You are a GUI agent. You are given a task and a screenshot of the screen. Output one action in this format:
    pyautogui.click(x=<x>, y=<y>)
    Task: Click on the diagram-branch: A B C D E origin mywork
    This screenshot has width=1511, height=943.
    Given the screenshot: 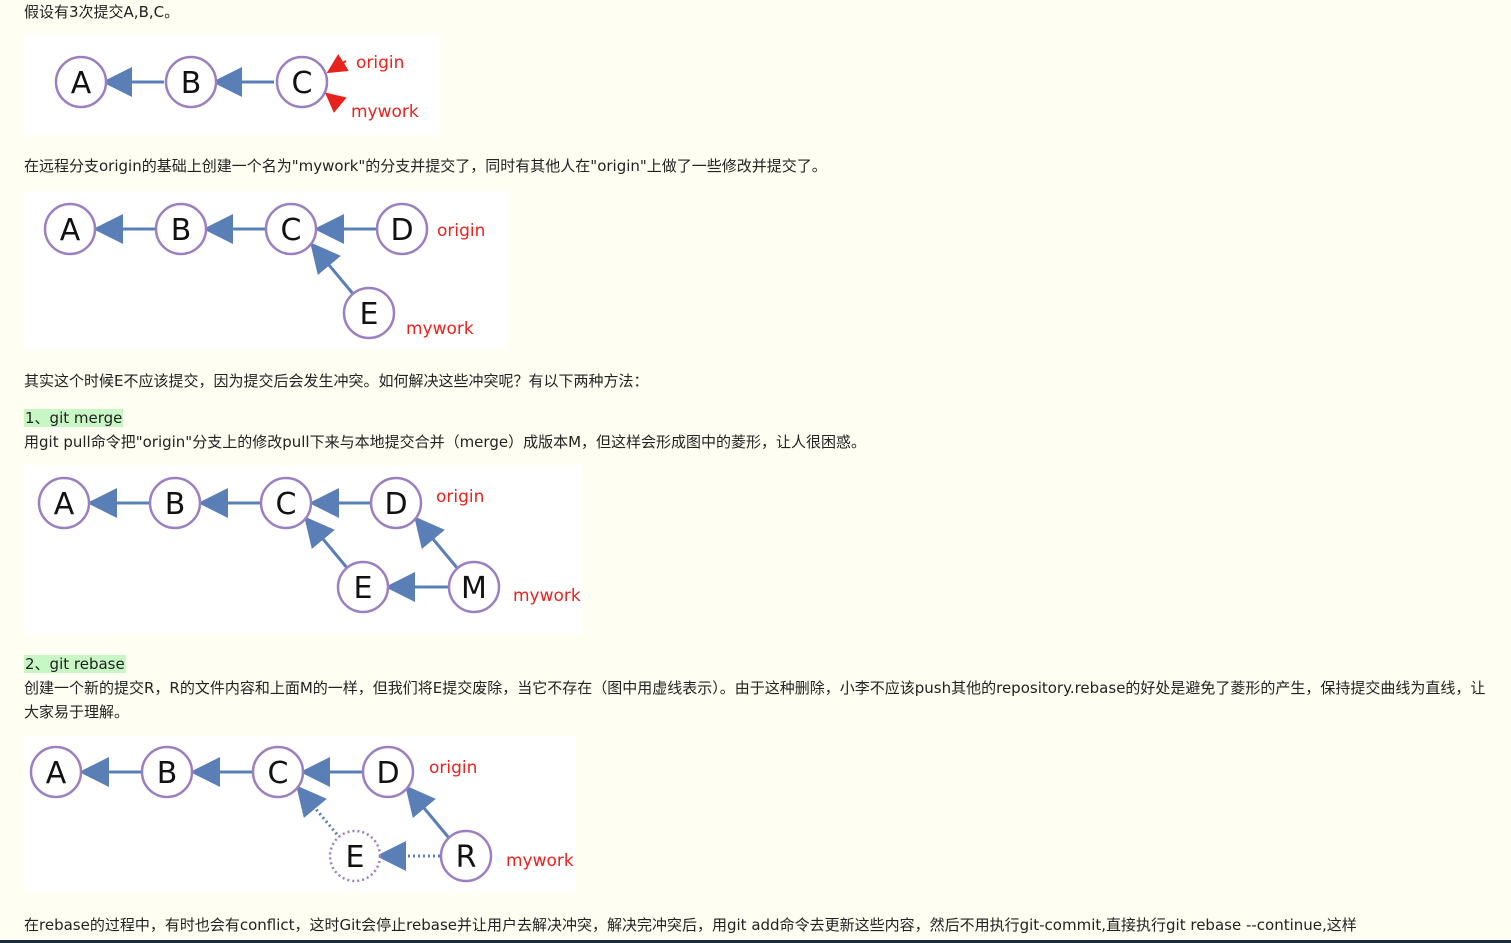 What is the action you would take?
    pyautogui.click(x=265, y=270)
    